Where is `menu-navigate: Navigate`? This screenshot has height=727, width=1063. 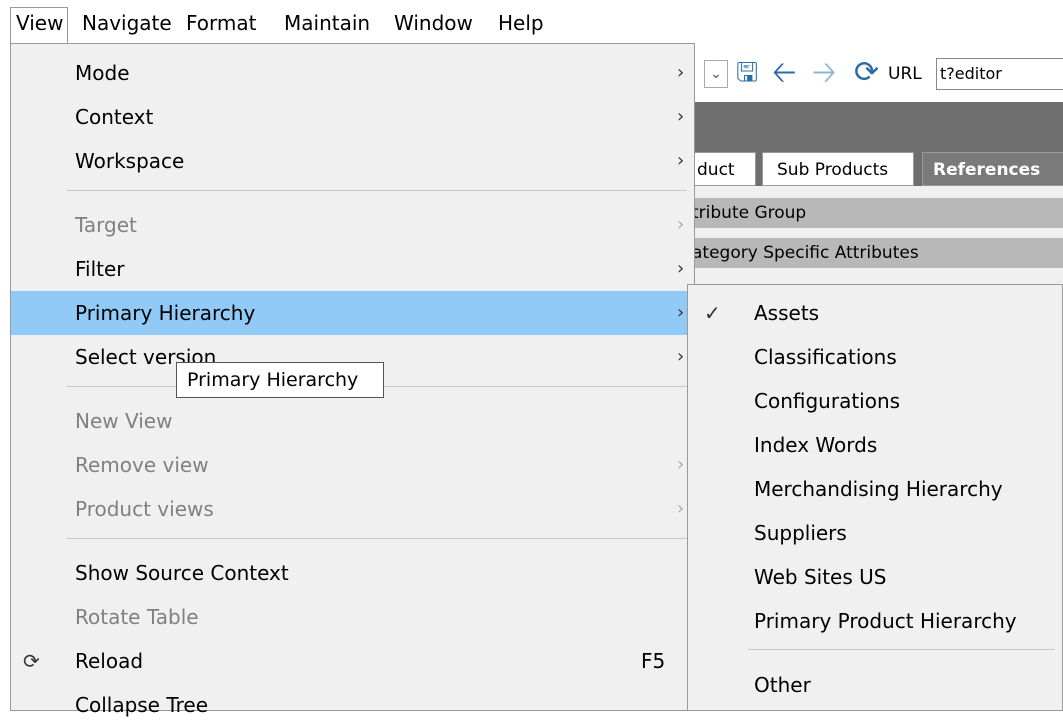 menu-navigate: Navigate is located at coordinates (127, 23).